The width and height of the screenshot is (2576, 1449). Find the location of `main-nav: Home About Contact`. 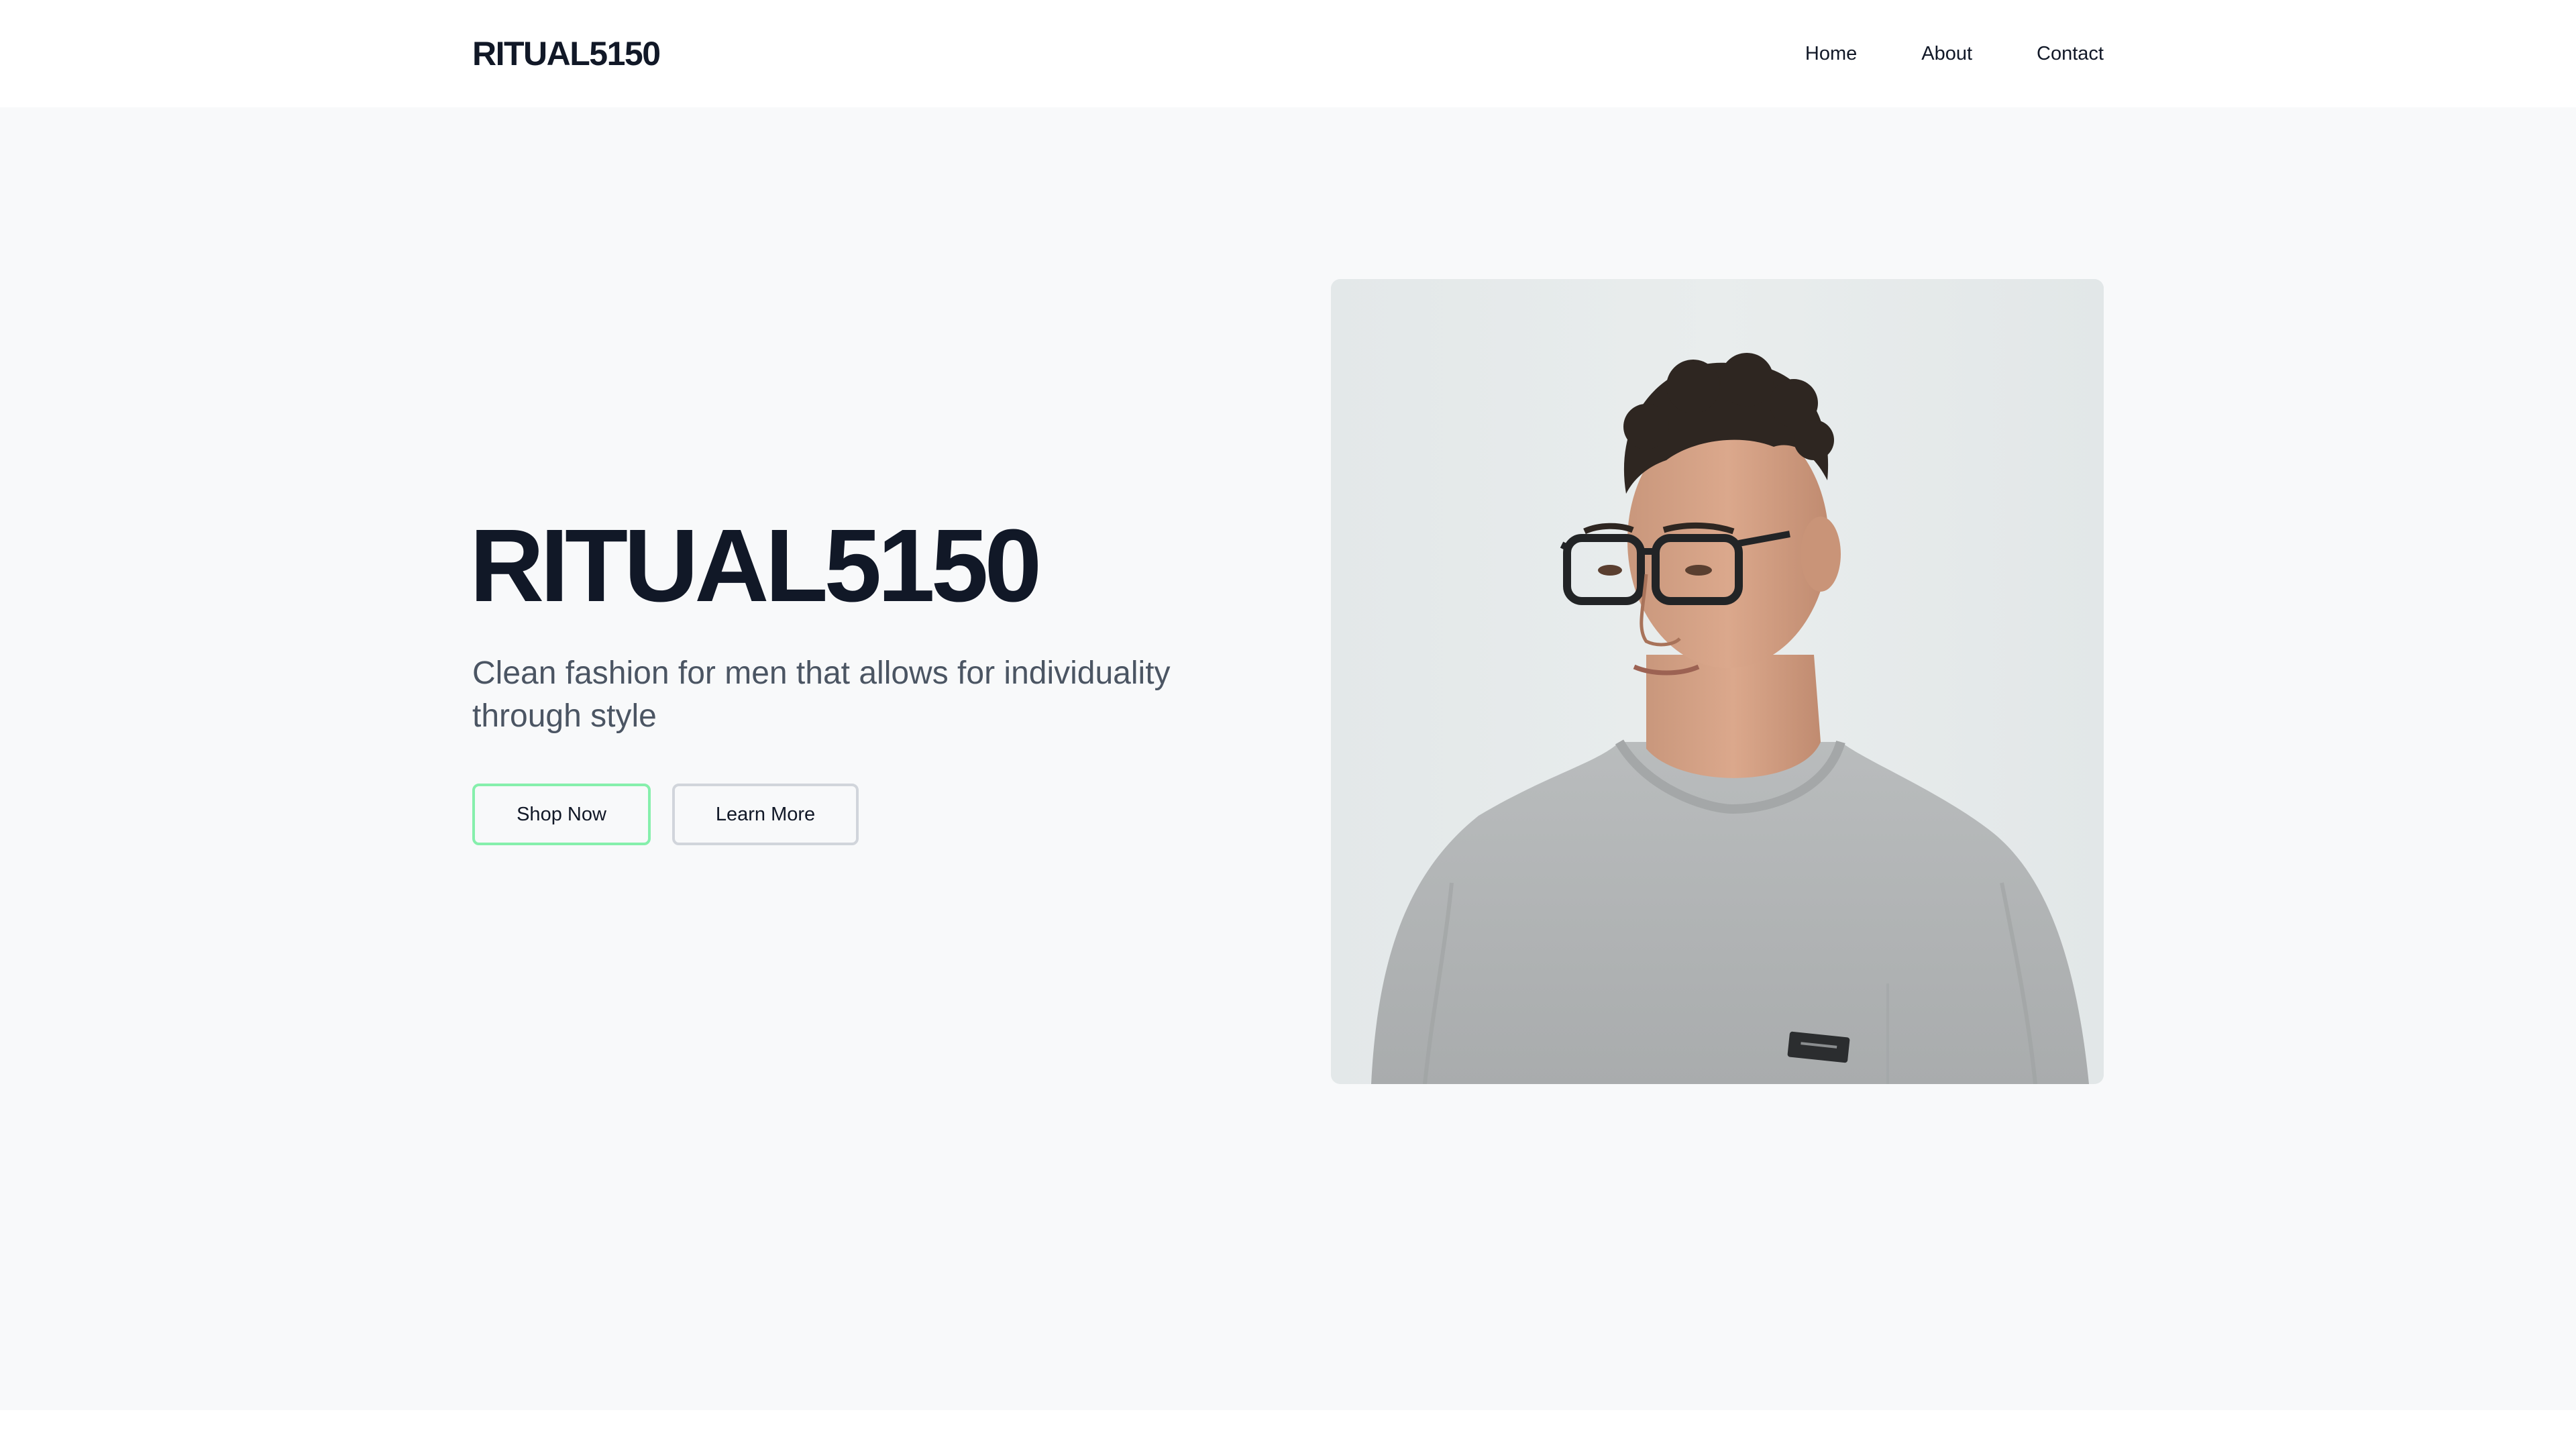

main-nav: Home About Contact is located at coordinates (1922, 54).